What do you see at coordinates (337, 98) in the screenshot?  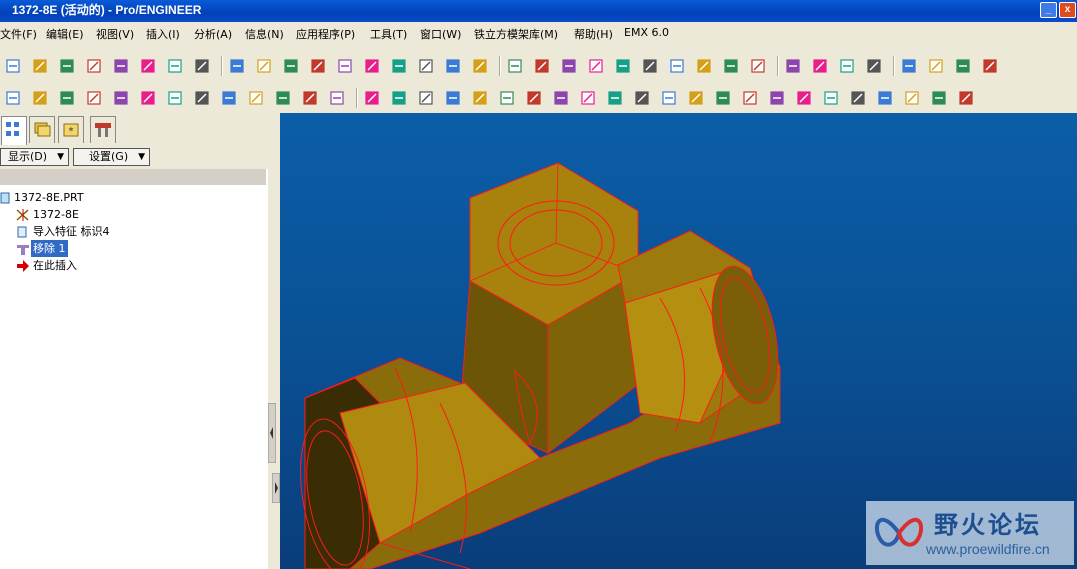 I see `help-pointer-icon` at bounding box center [337, 98].